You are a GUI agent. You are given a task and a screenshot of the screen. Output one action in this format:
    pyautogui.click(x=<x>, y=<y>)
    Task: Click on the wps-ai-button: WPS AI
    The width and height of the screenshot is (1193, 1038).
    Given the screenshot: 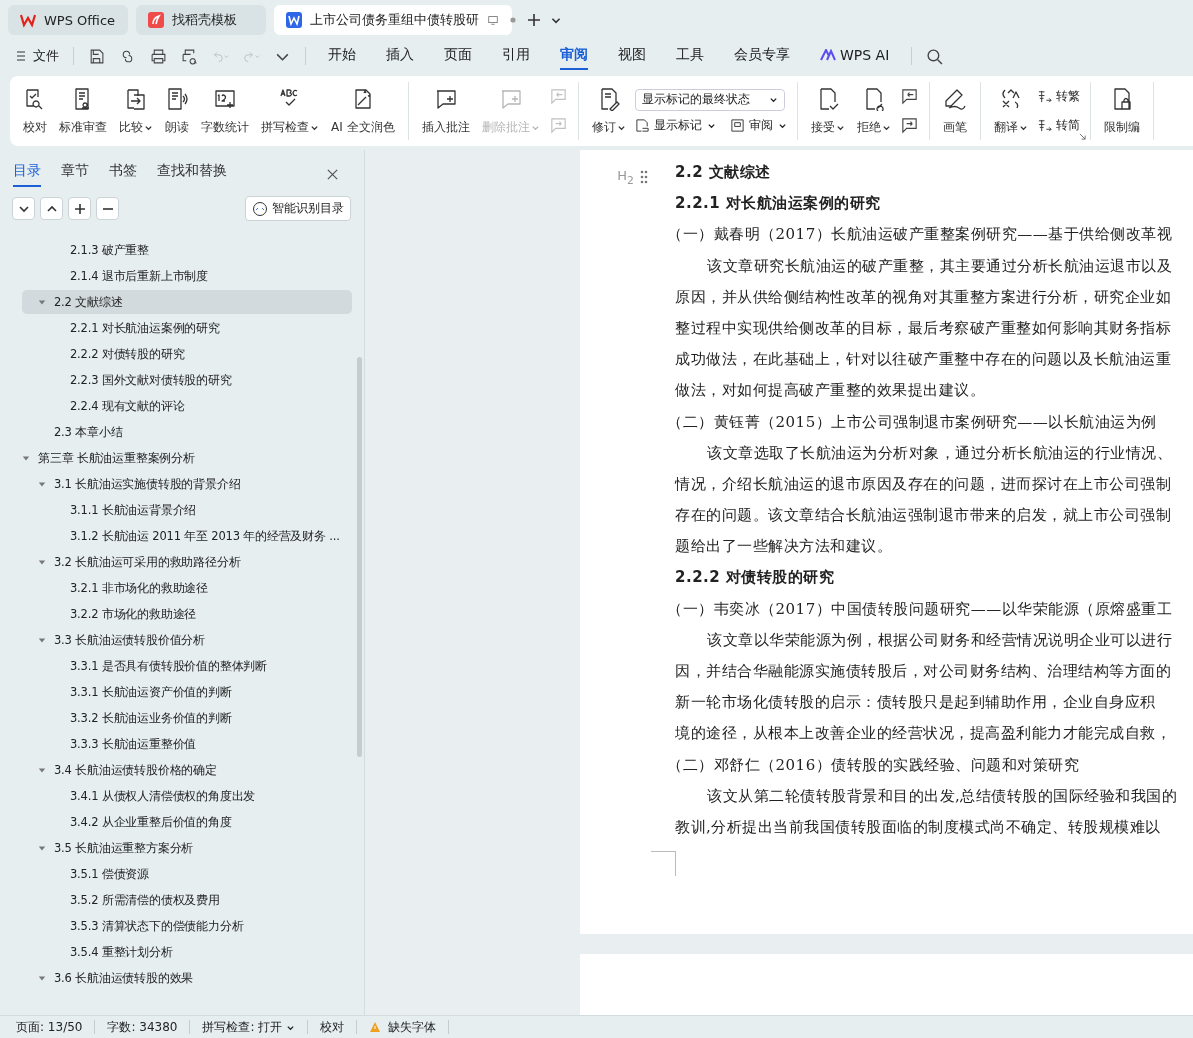 What is the action you would take?
    pyautogui.click(x=855, y=56)
    